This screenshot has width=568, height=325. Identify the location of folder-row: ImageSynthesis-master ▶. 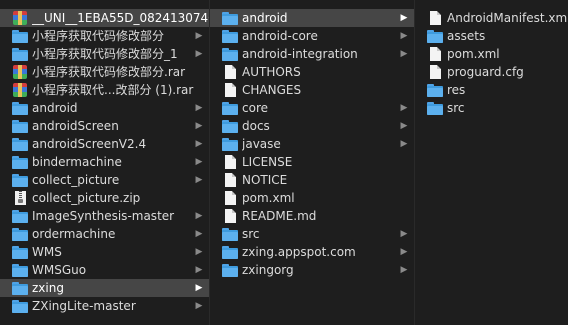
(104, 216).